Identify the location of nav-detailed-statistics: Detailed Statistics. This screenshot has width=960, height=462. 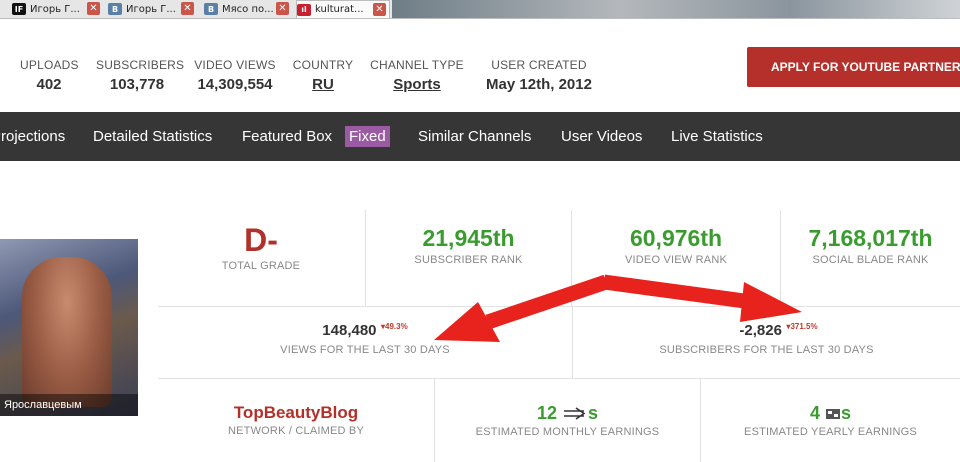
(152, 136).